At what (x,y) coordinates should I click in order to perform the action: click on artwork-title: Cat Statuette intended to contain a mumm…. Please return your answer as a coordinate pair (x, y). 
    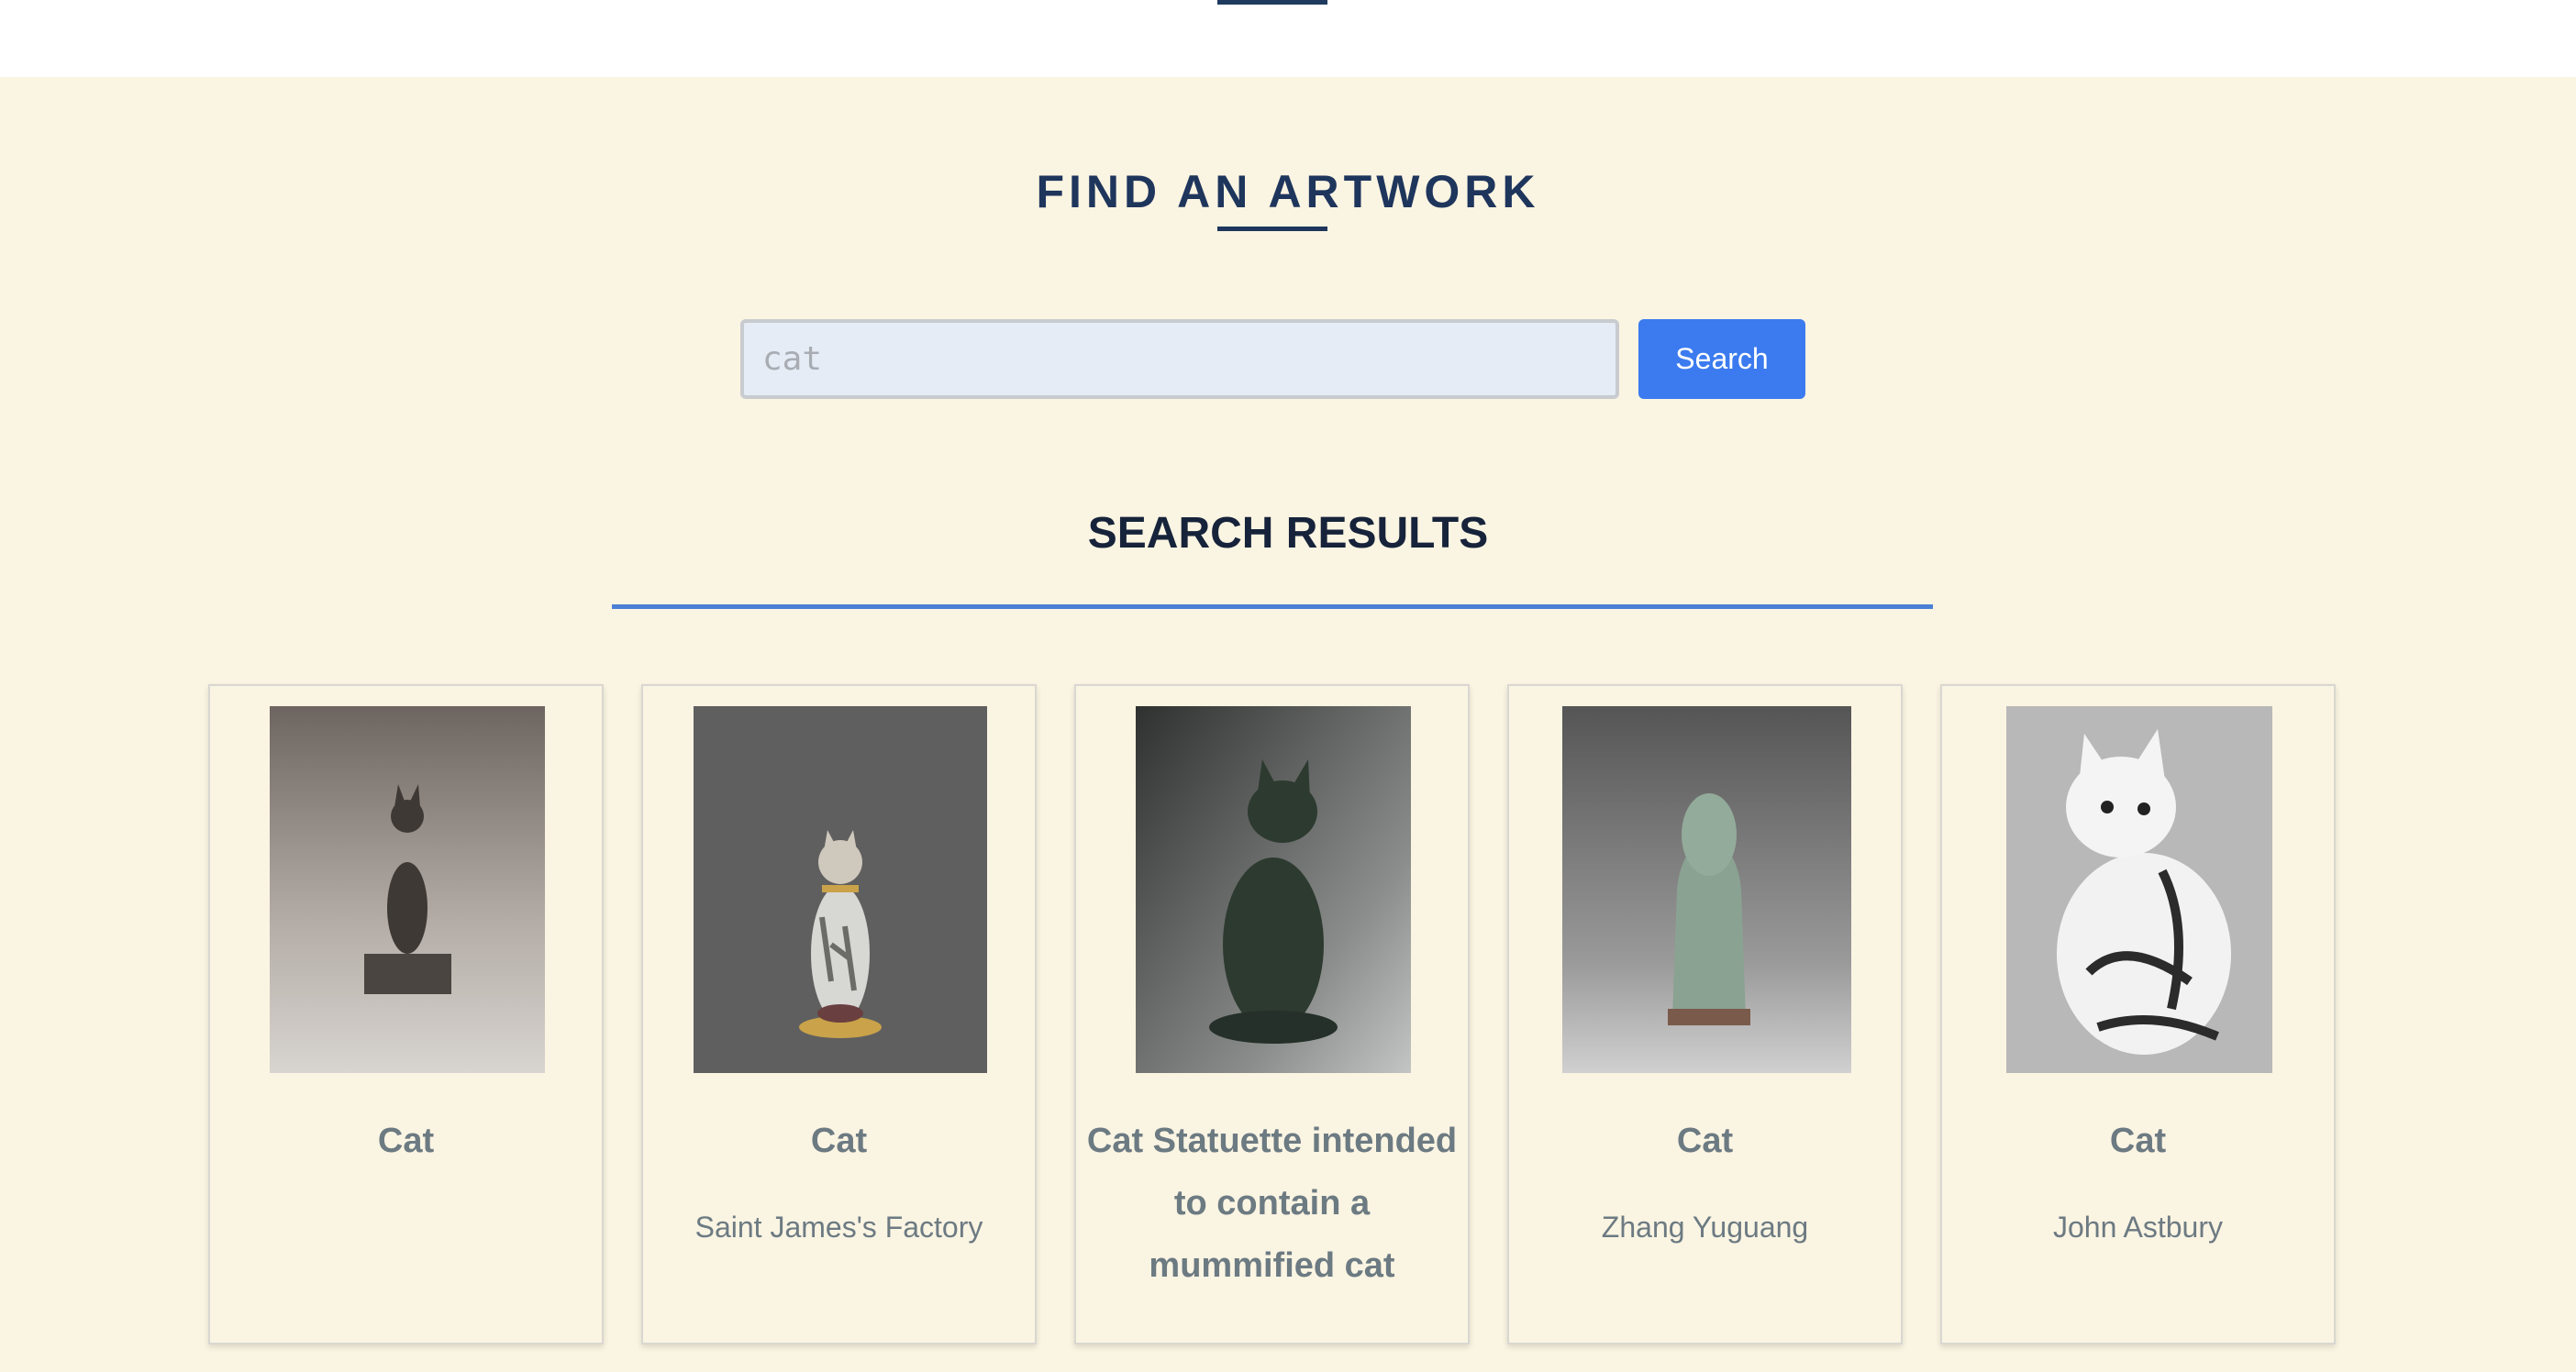
    Looking at the image, I should click on (1272, 1203).